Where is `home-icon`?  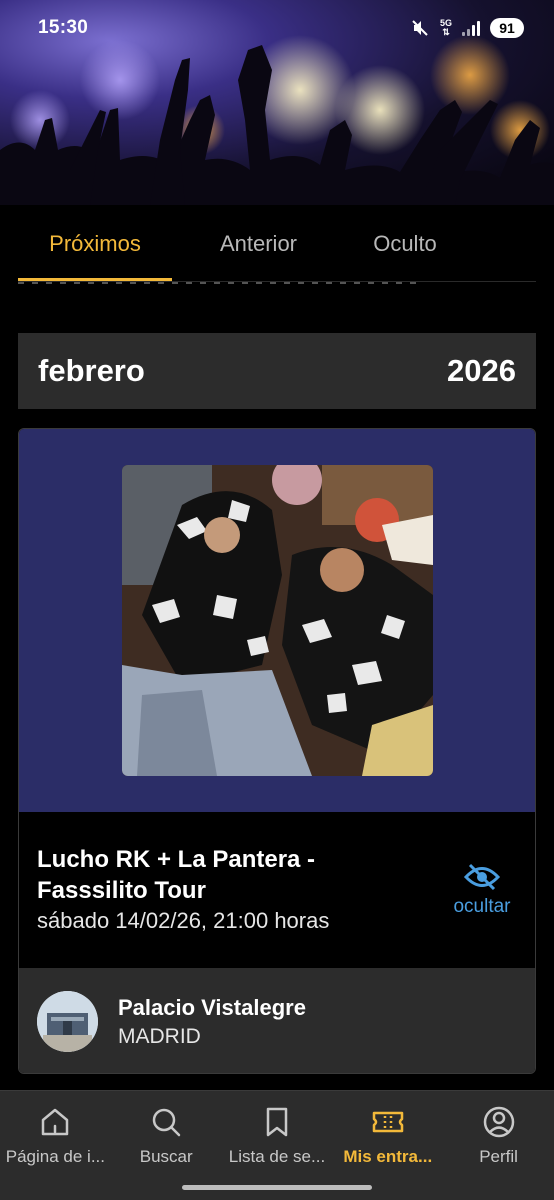 home-icon is located at coordinates (55, 1122).